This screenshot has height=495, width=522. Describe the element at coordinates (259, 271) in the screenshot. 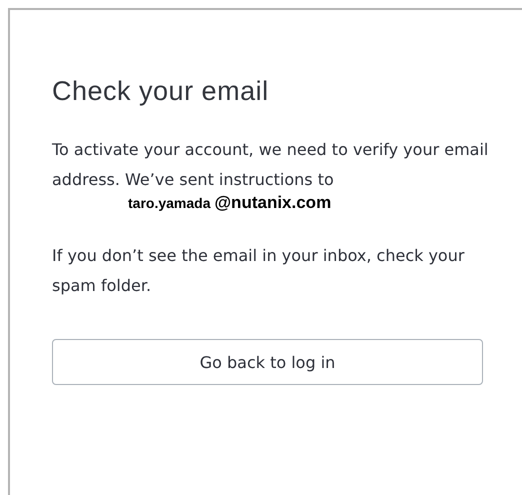

I see `hint-text: If you don’t see the email in your inbox, check your spam folder.` at that location.